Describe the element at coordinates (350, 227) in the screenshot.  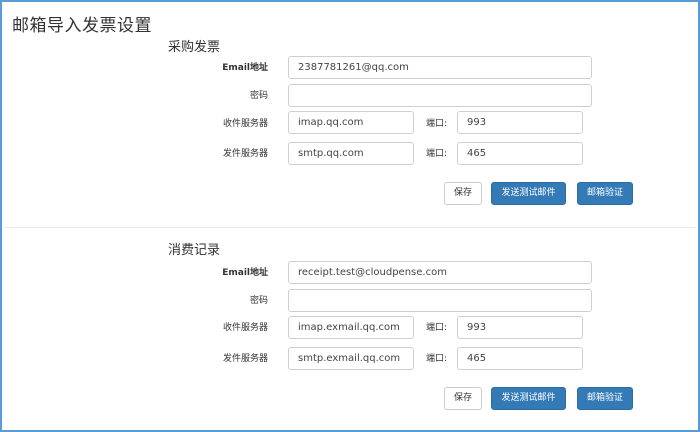
I see `section-divider` at that location.